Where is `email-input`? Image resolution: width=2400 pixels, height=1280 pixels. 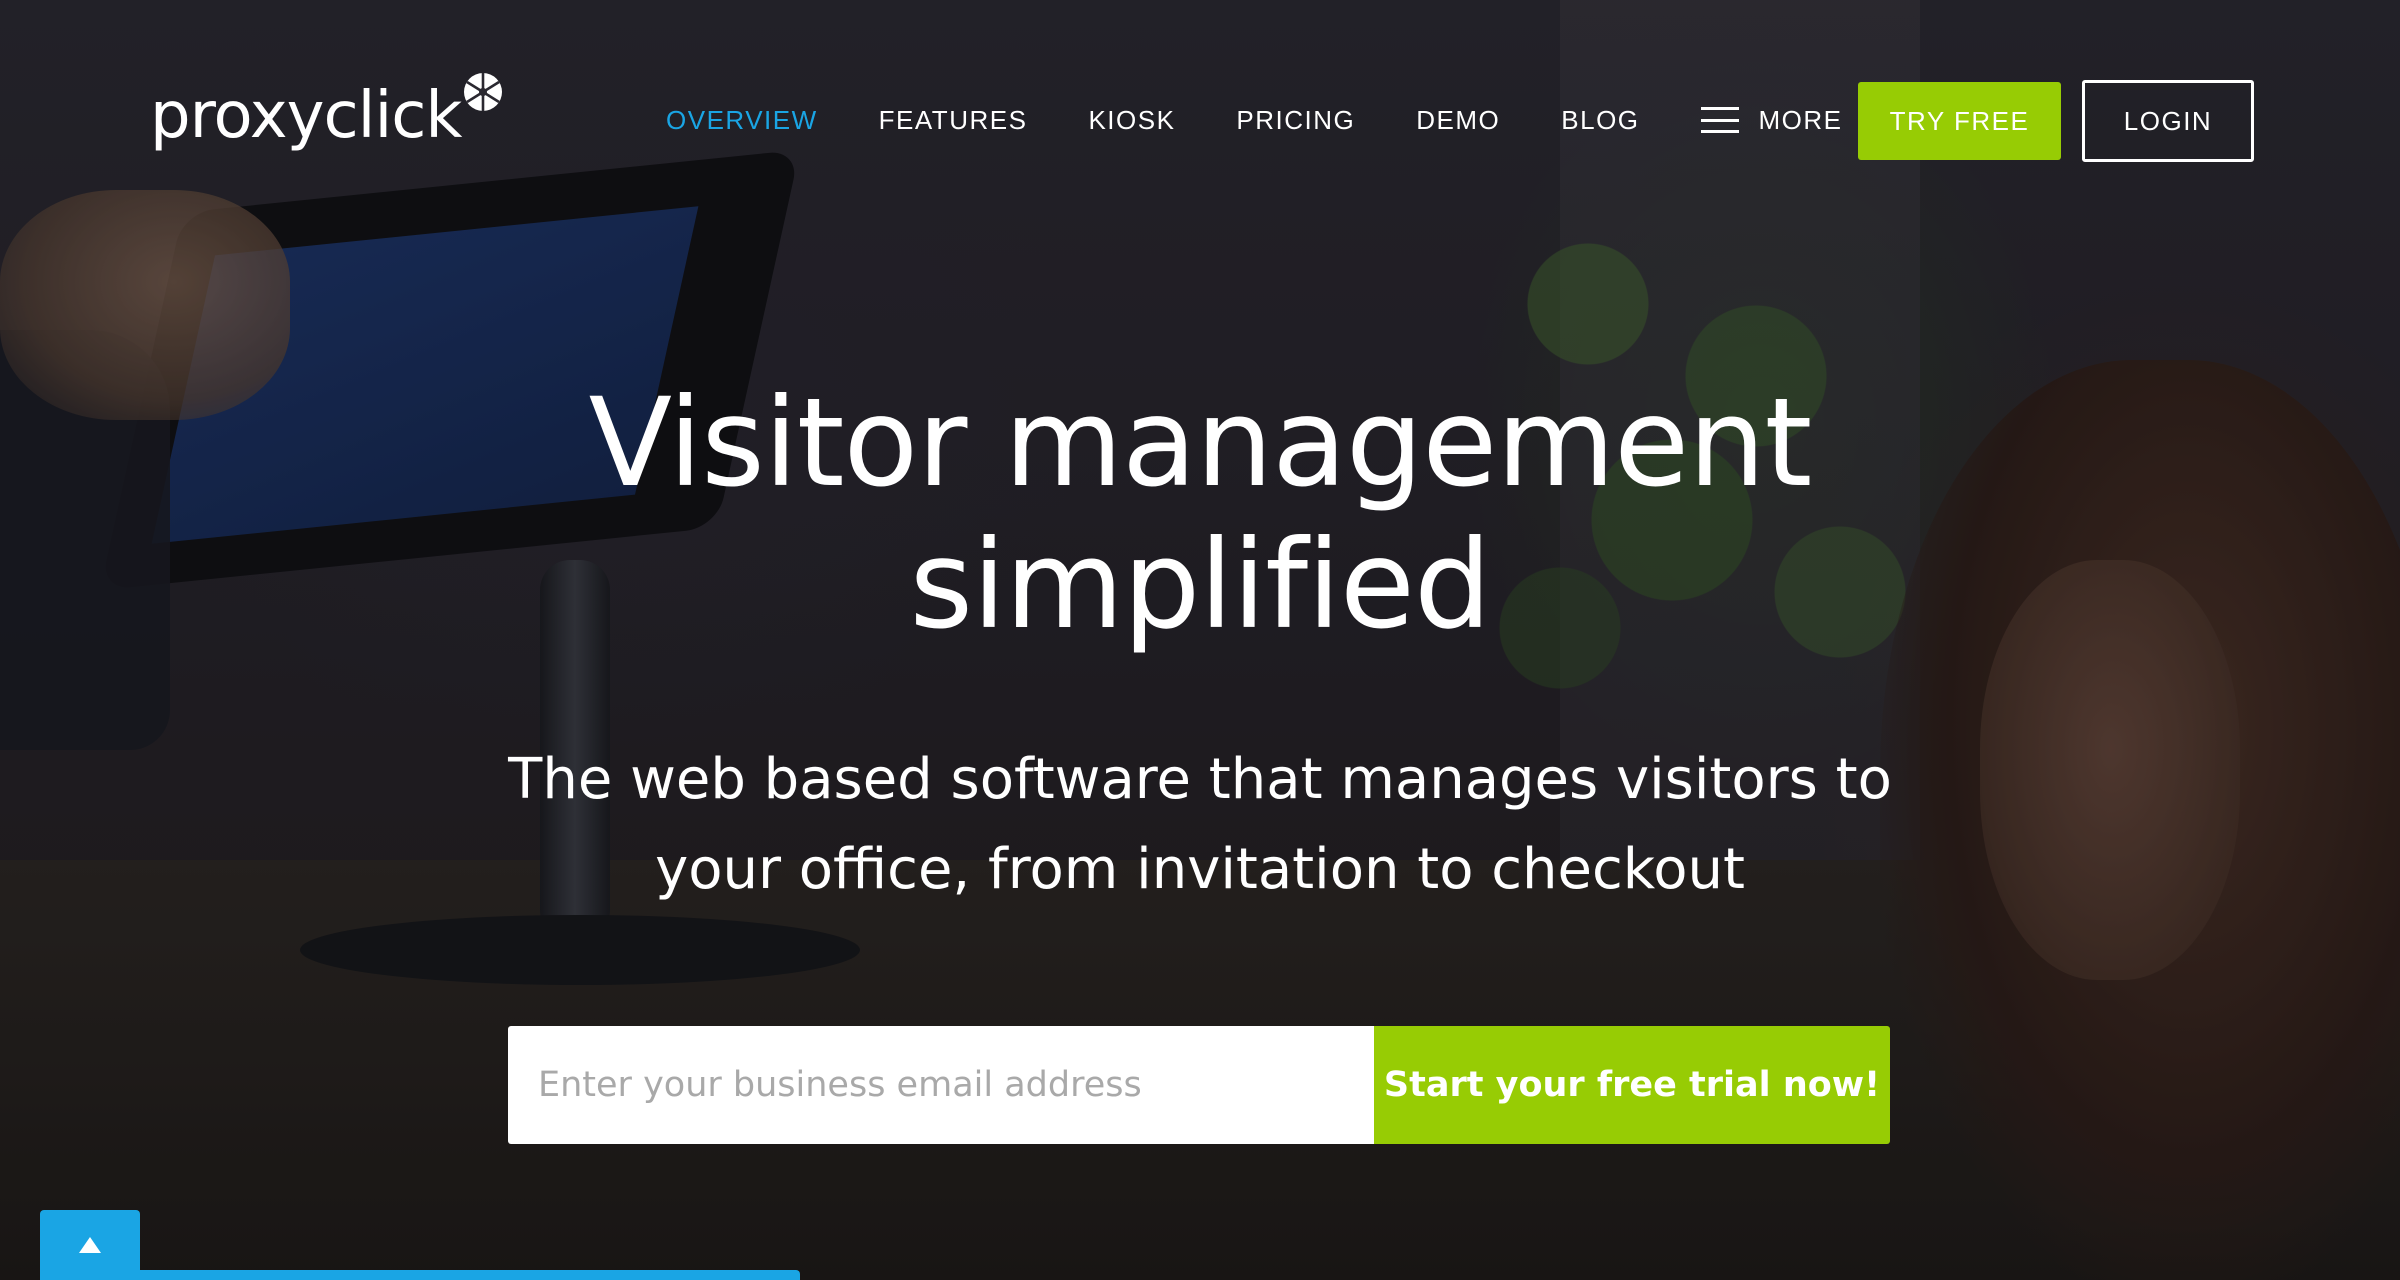 email-input is located at coordinates (941, 1085).